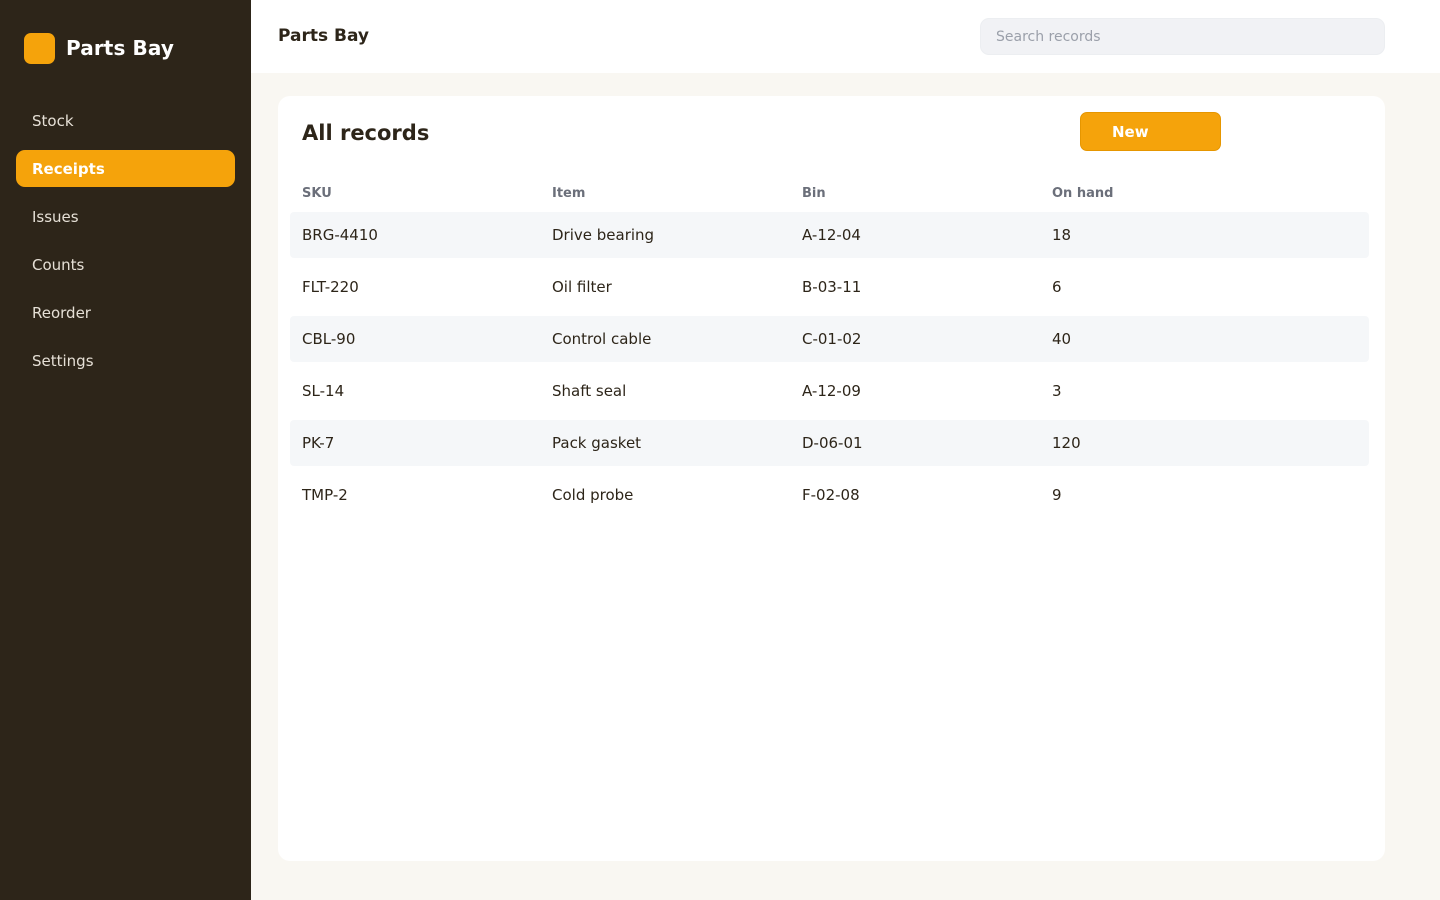  Describe the element at coordinates (340, 235) in the screenshot. I see `cell-sku: BRG-4410` at that location.